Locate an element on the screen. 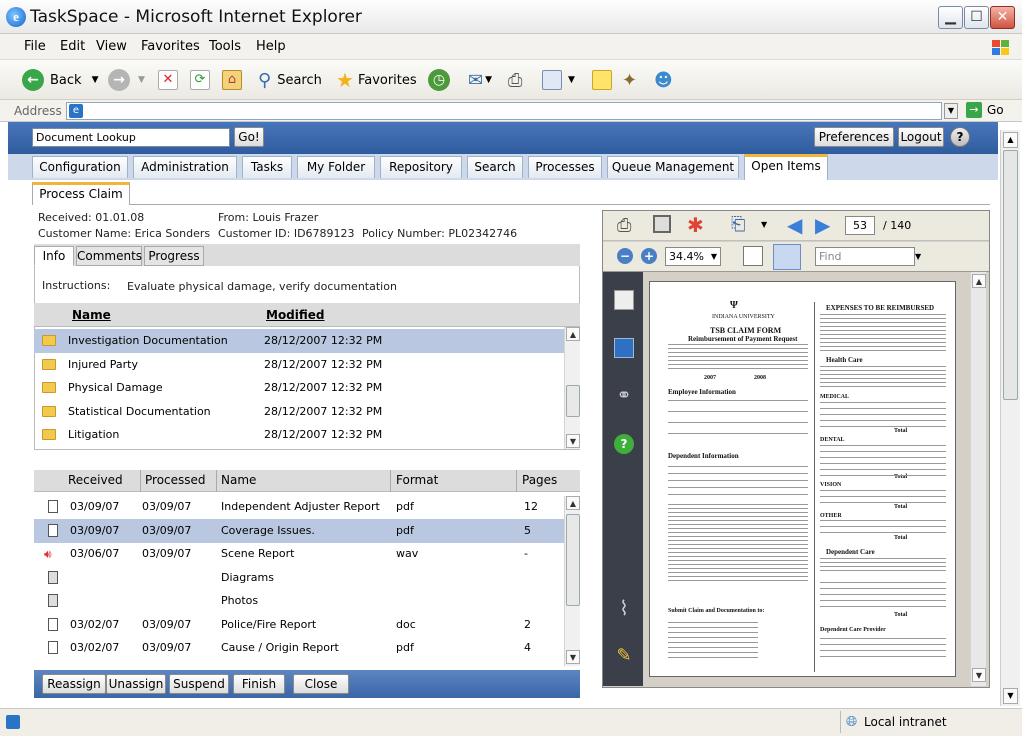 The image size is (1022, 736). page-scrollbar: ▲ ▼ is located at coordinates (1010, 418).